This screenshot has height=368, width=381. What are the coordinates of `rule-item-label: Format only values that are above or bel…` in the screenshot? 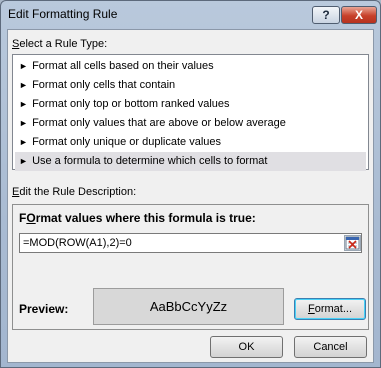 It's located at (159, 123).